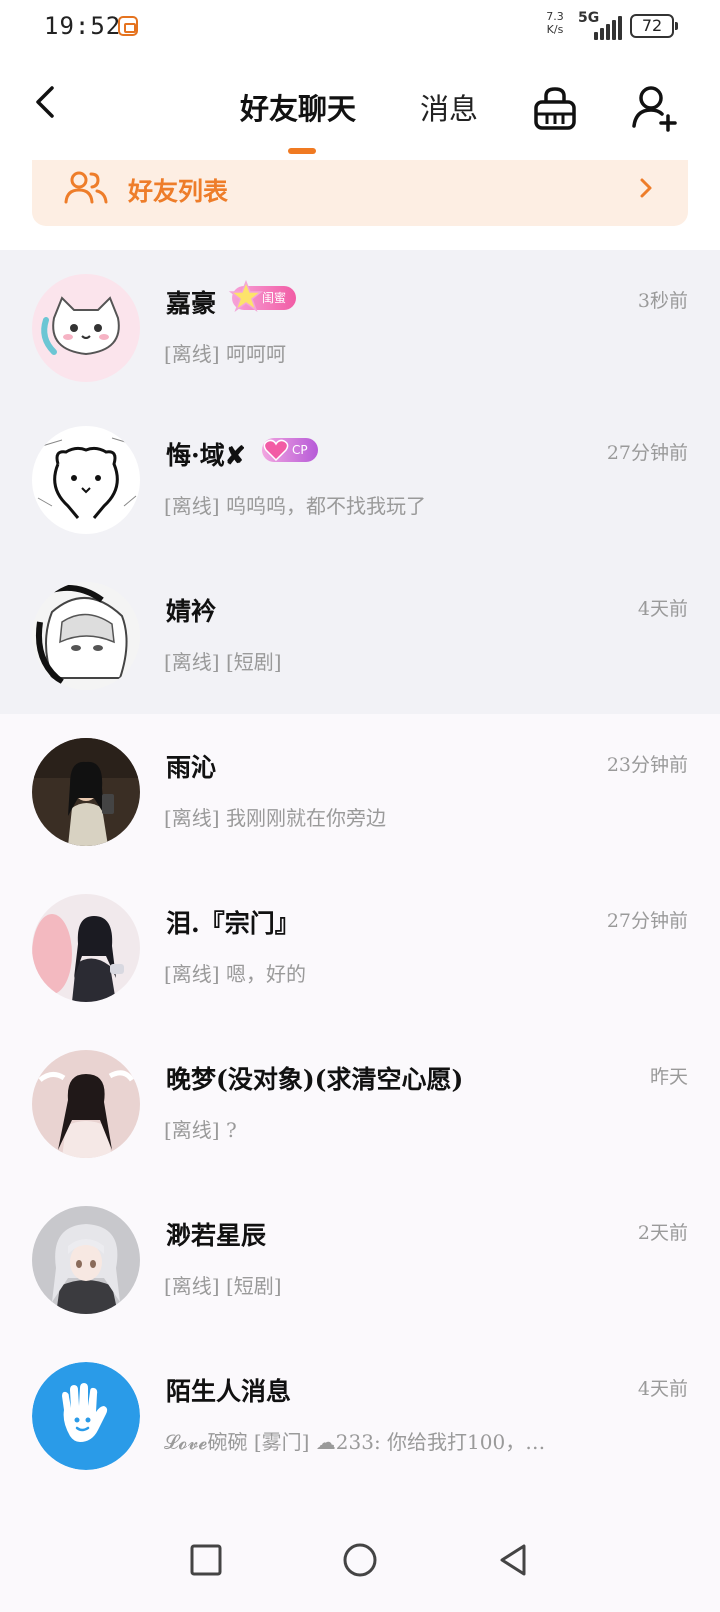 The height and width of the screenshot is (1612, 720). I want to click on conversation-preview: [离线] 我刚刚就在你旁边, so click(275, 818).